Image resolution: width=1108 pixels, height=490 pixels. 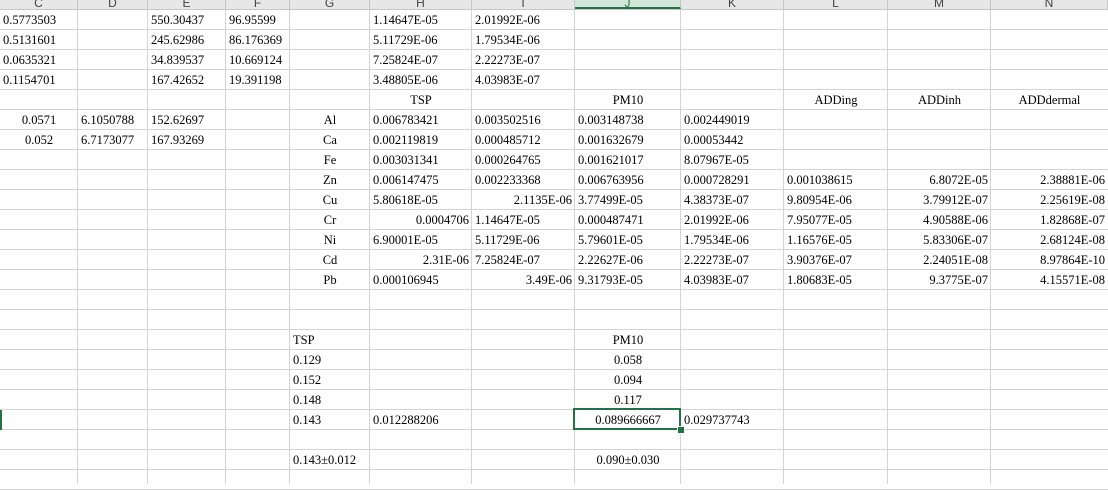 What do you see at coordinates (330, 180) in the screenshot?
I see `cell-G-row9: Zn` at bounding box center [330, 180].